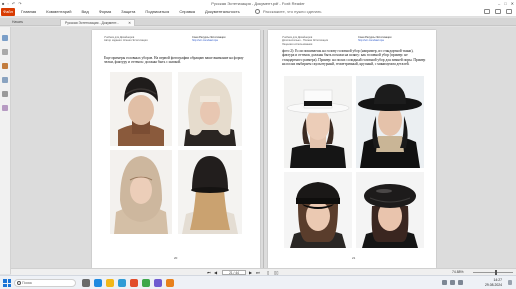 This screenshot has width=516, height=289. What do you see at coordinates (5, 52) in the screenshot?
I see `pages-icon` at bounding box center [5, 52].